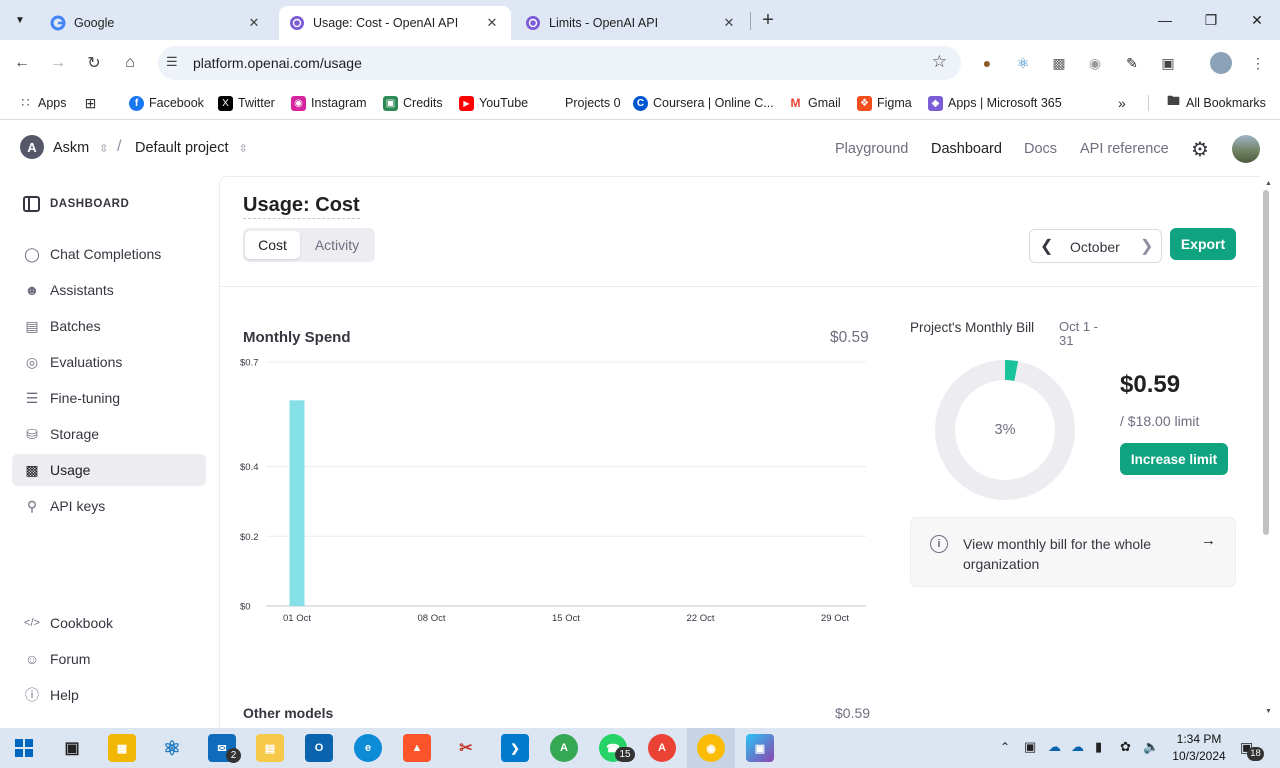 Image resolution: width=1280 pixels, height=768 pixels. I want to click on sidebar-item-api-keys: ⚲ API keys, so click(109, 506).